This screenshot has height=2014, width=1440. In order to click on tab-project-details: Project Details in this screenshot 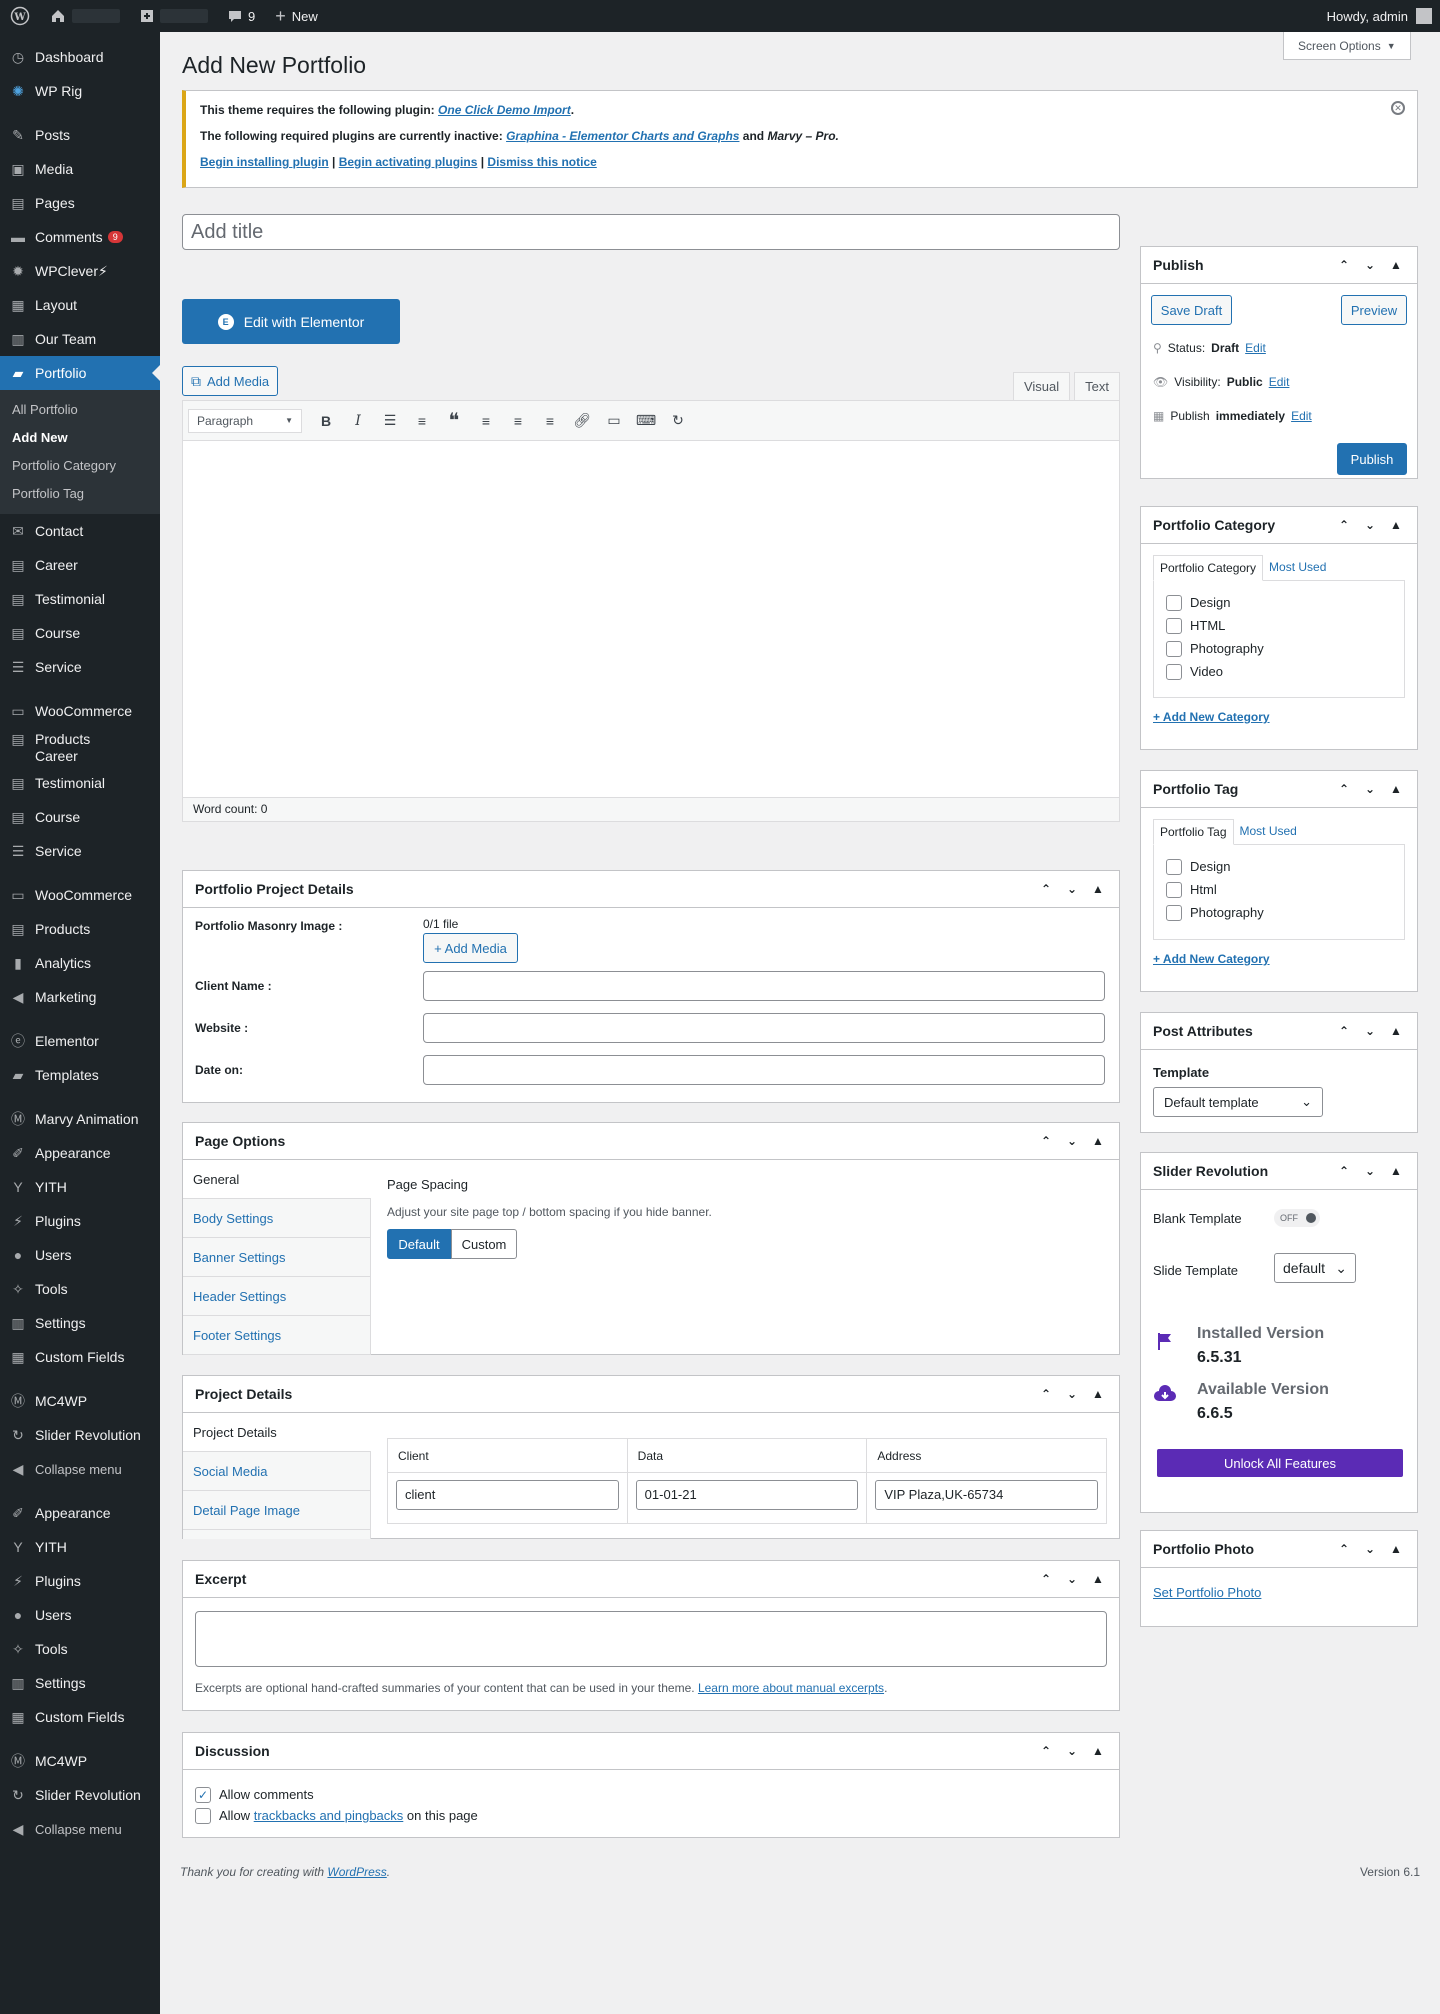, I will do `click(277, 1432)`.